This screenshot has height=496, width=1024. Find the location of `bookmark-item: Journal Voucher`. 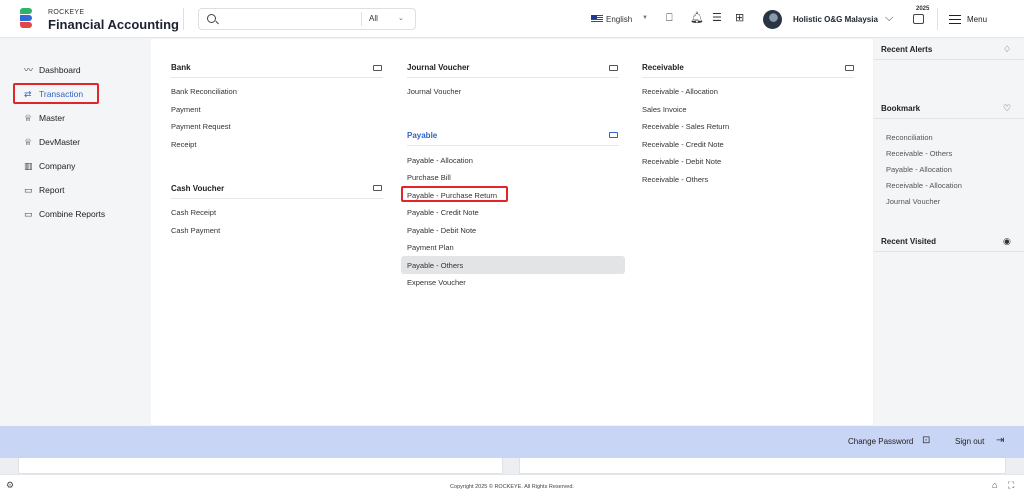

bookmark-item: Journal Voucher is located at coordinates (913, 201).